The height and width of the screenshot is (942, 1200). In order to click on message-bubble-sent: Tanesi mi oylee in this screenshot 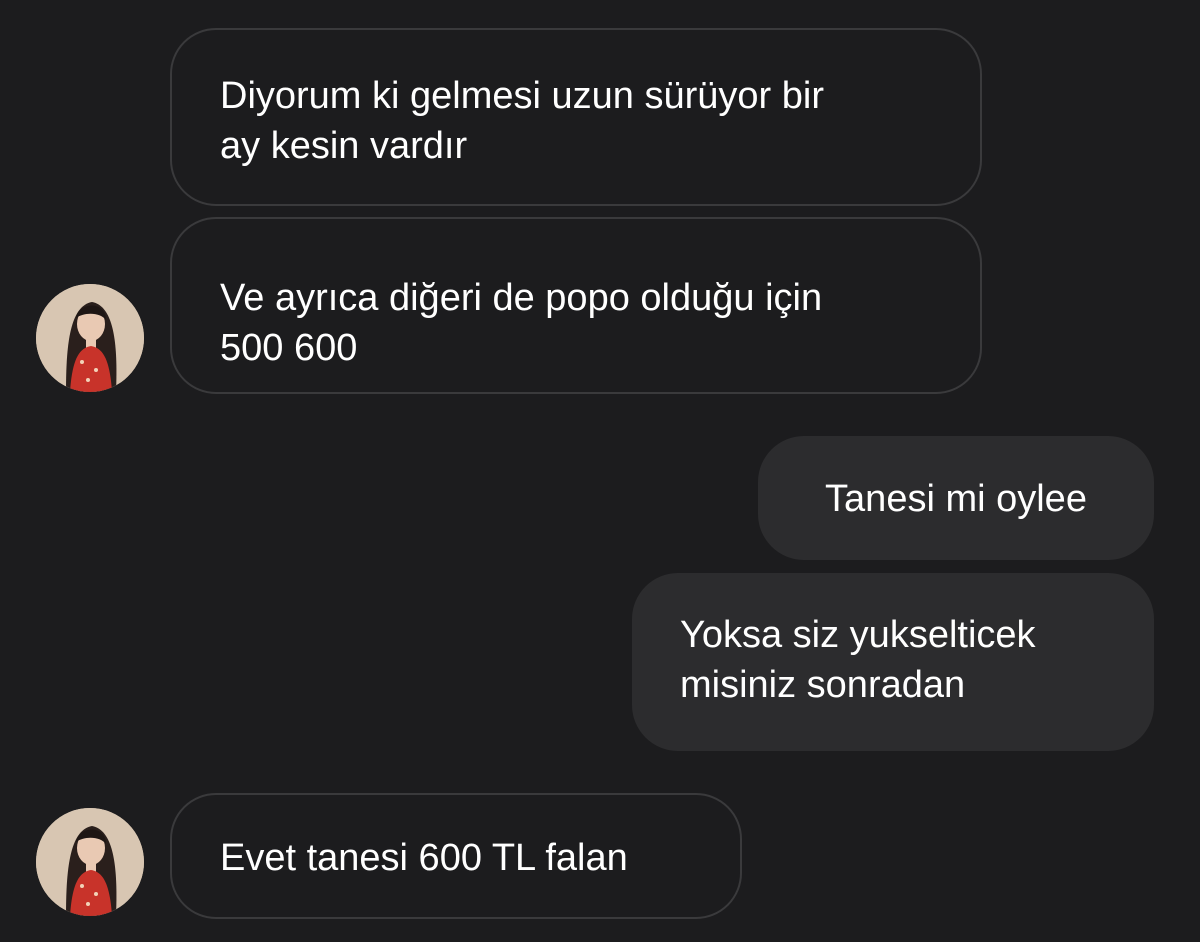, I will do `click(956, 498)`.